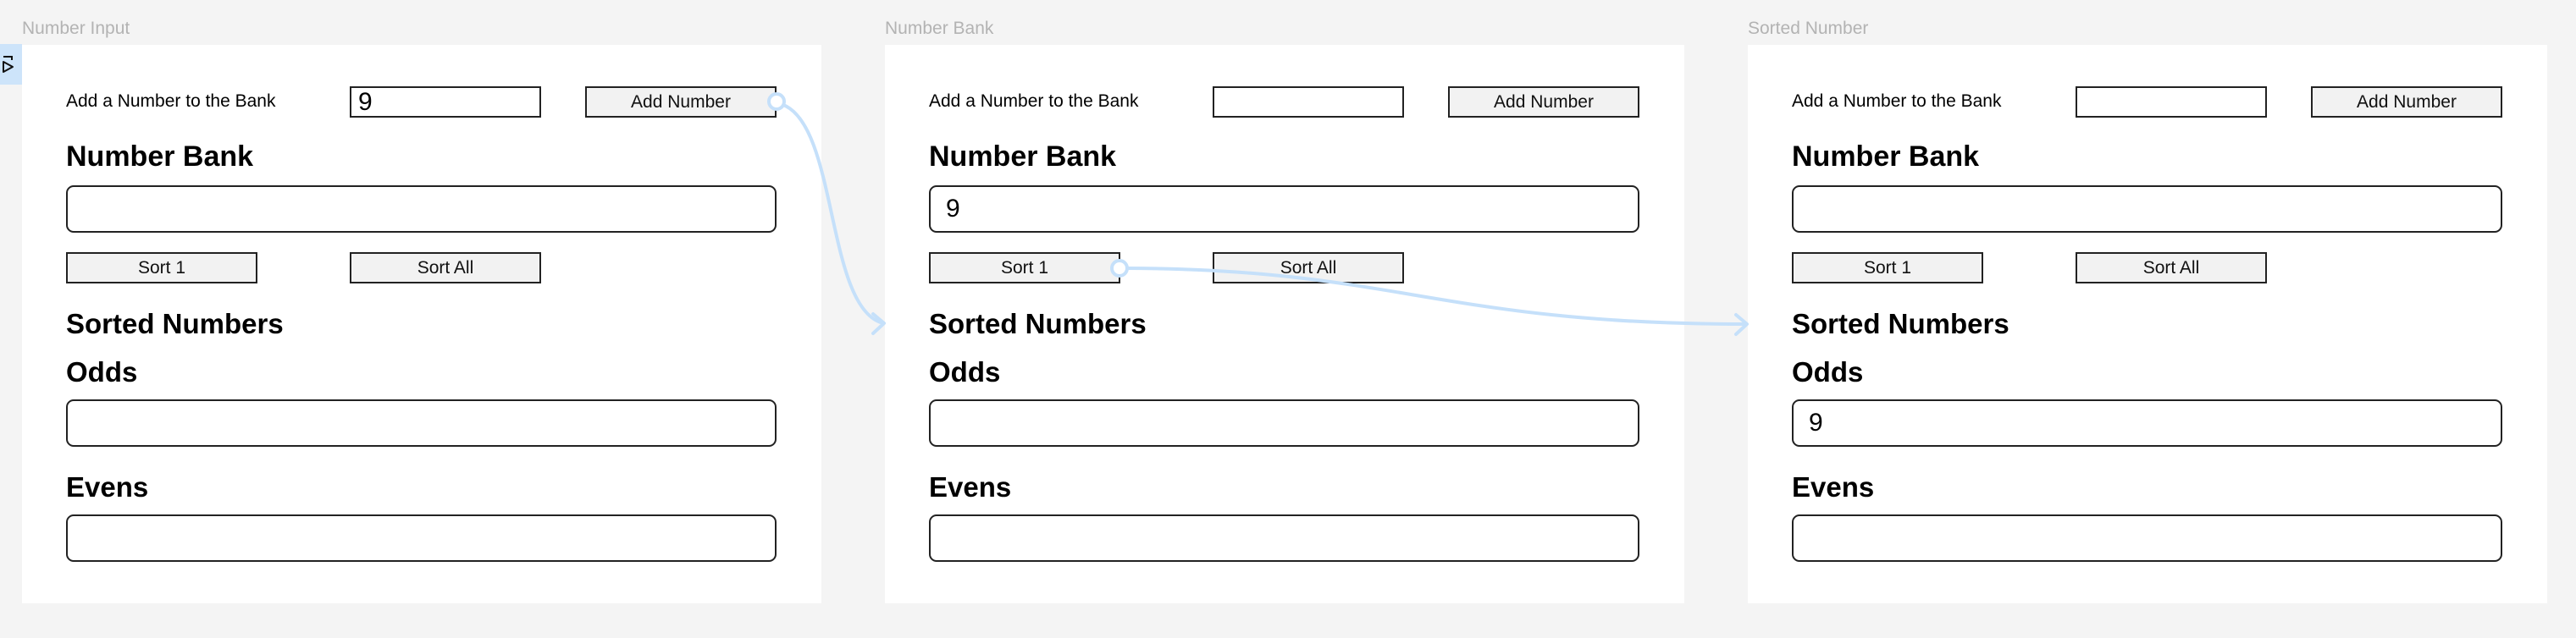 This screenshot has width=2576, height=638. Describe the element at coordinates (8, 64) in the screenshot. I see `prototype-flow-start-icon` at that location.